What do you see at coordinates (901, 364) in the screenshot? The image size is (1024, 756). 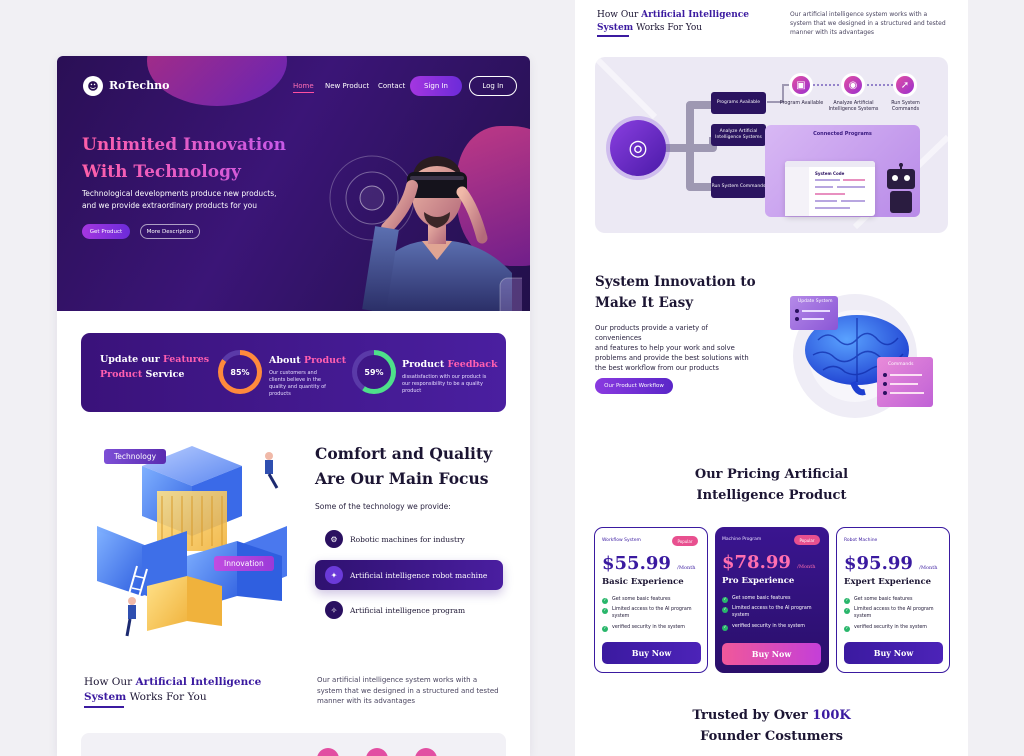 I see `commands-label: Commands` at bounding box center [901, 364].